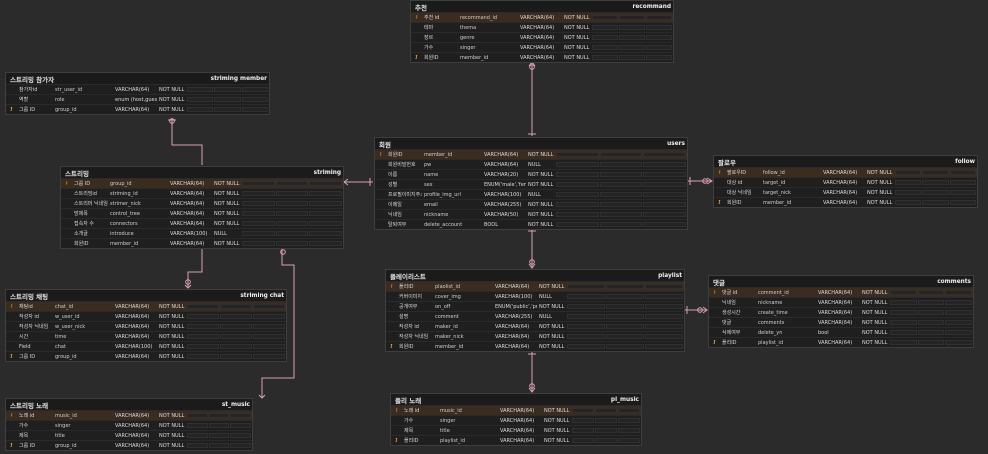 Image resolution: width=988 pixels, height=454 pixels. I want to click on table-header: 스트리밍 striming, so click(202, 172).